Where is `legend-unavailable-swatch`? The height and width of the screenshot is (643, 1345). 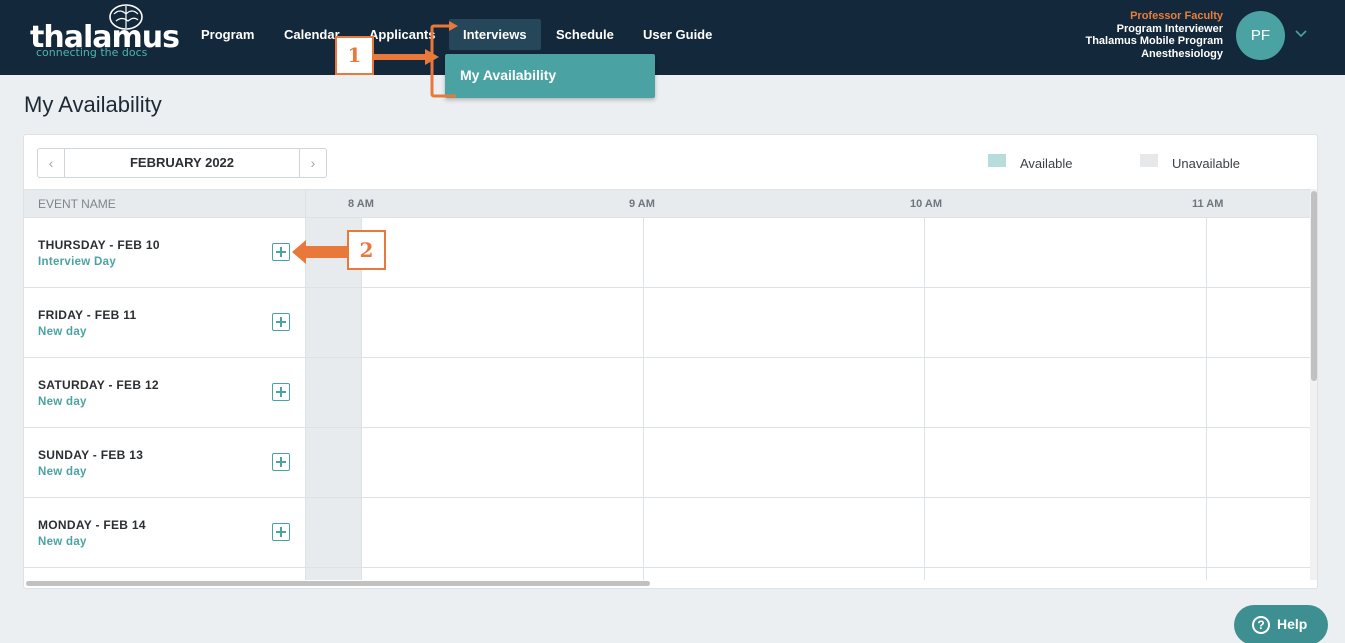 legend-unavailable-swatch is located at coordinates (1149, 160).